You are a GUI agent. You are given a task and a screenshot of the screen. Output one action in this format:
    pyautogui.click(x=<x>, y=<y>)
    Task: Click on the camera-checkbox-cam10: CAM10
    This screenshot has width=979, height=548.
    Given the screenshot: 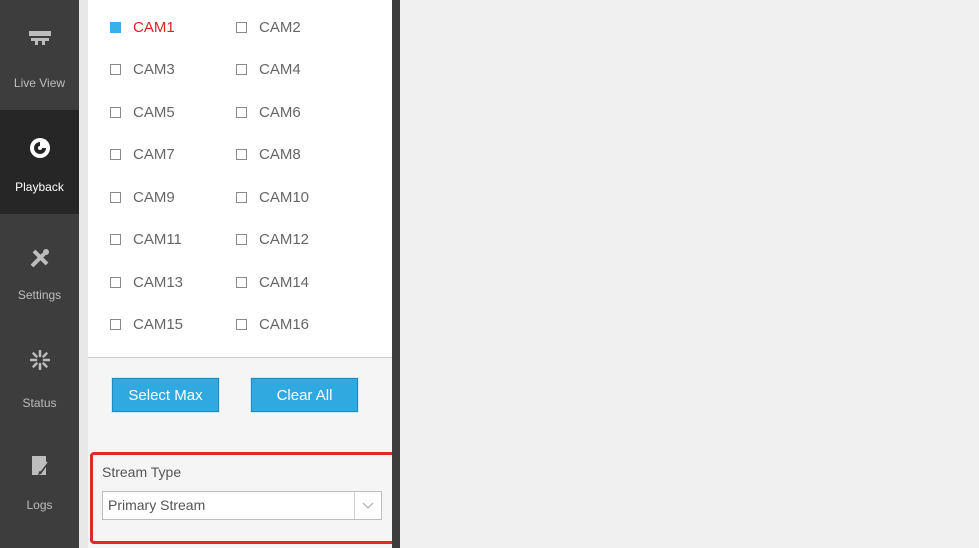 What is the action you would take?
    pyautogui.click(x=272, y=197)
    